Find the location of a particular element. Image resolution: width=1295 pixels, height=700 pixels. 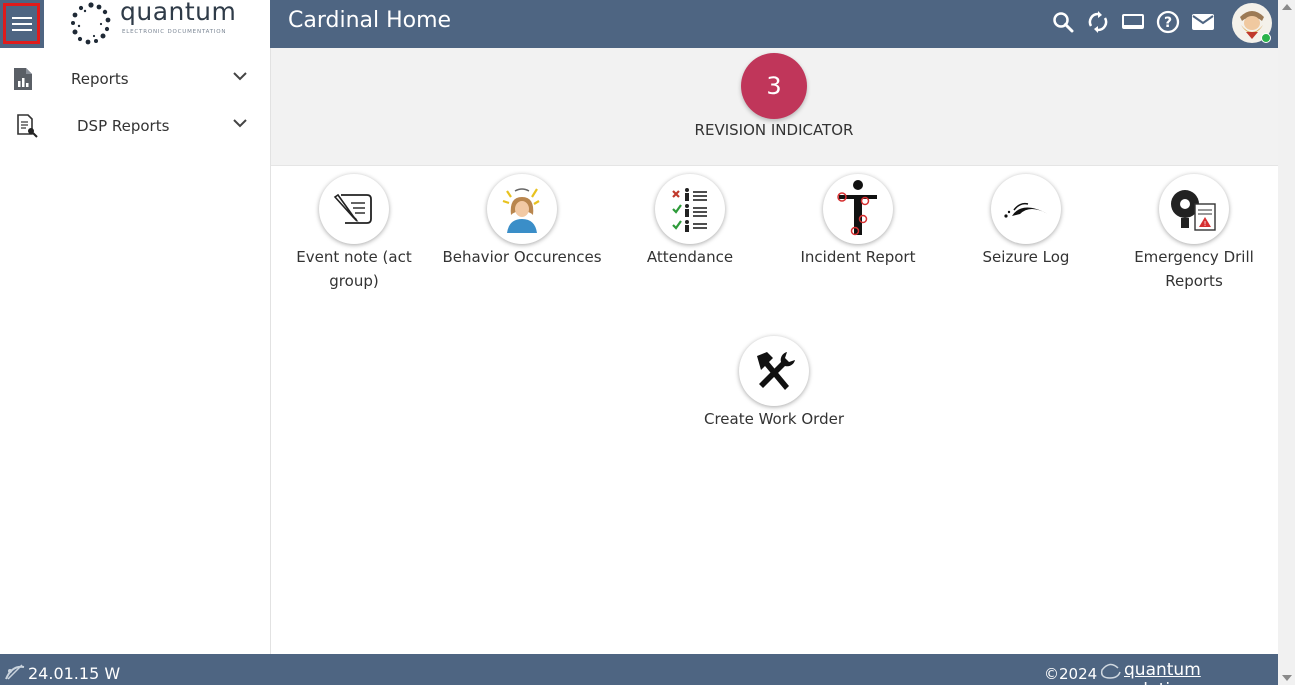

attendance-button is located at coordinates (690, 209).